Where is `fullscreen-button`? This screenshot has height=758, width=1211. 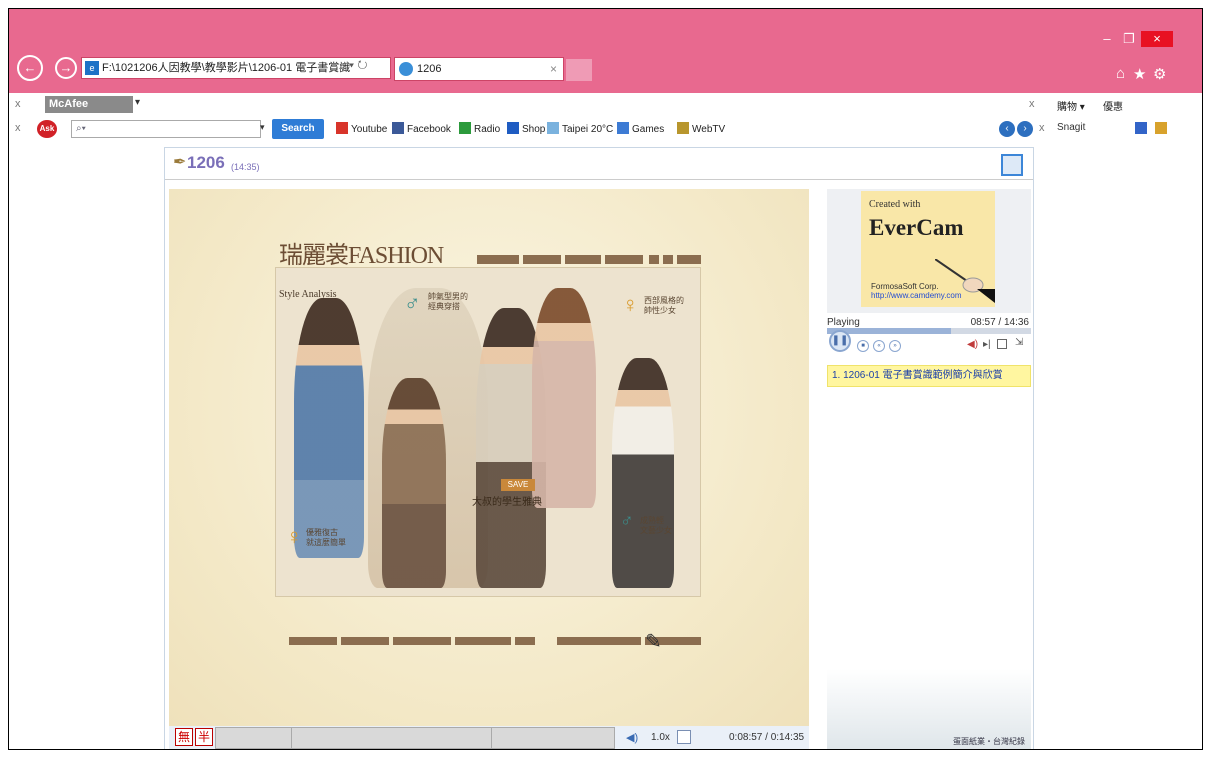
fullscreen-button is located at coordinates (1012, 165).